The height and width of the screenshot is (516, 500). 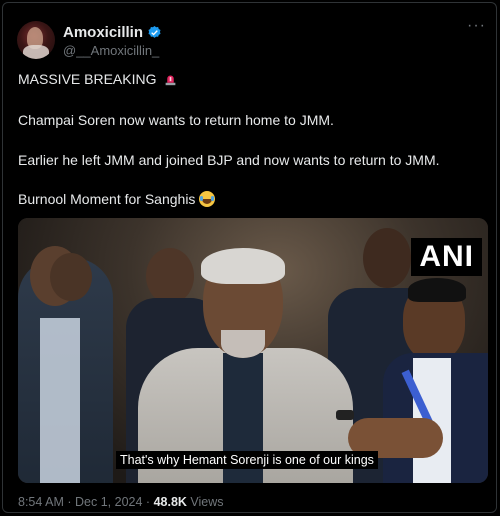 What do you see at coordinates (108, 502) in the screenshot?
I see `post-date: Dec 1, 2024` at bounding box center [108, 502].